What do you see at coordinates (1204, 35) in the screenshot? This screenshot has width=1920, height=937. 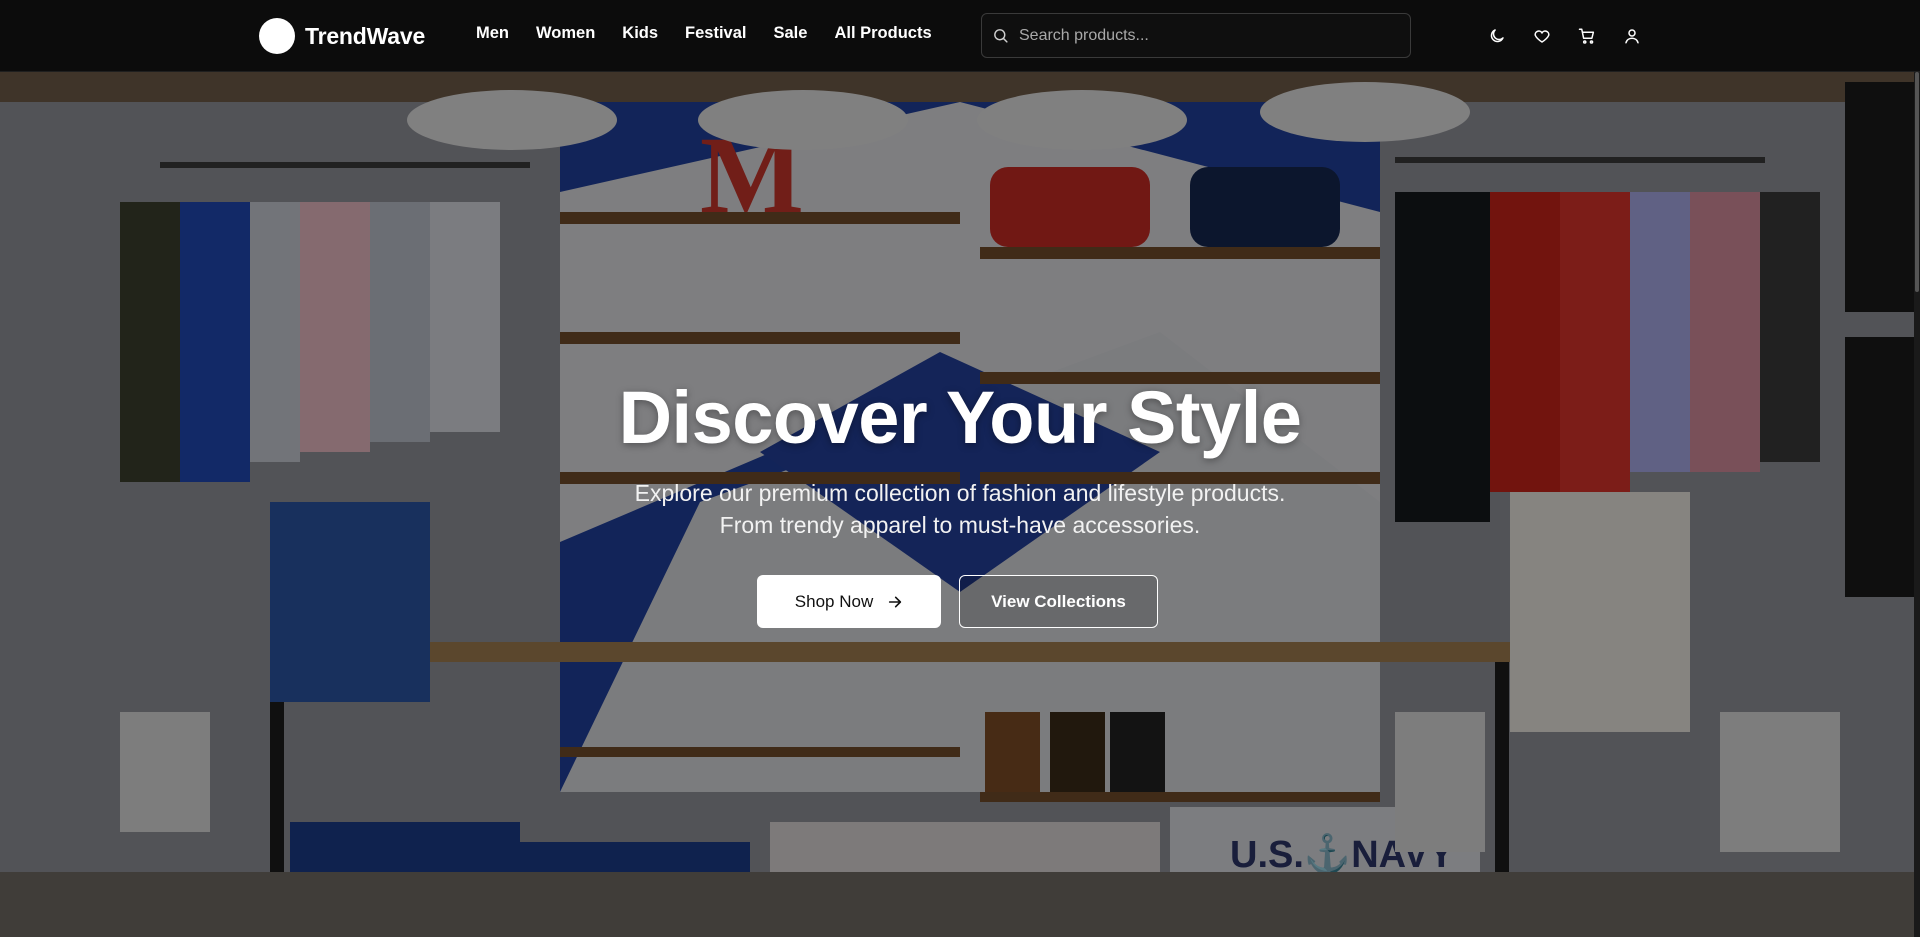 I see `search-input` at bounding box center [1204, 35].